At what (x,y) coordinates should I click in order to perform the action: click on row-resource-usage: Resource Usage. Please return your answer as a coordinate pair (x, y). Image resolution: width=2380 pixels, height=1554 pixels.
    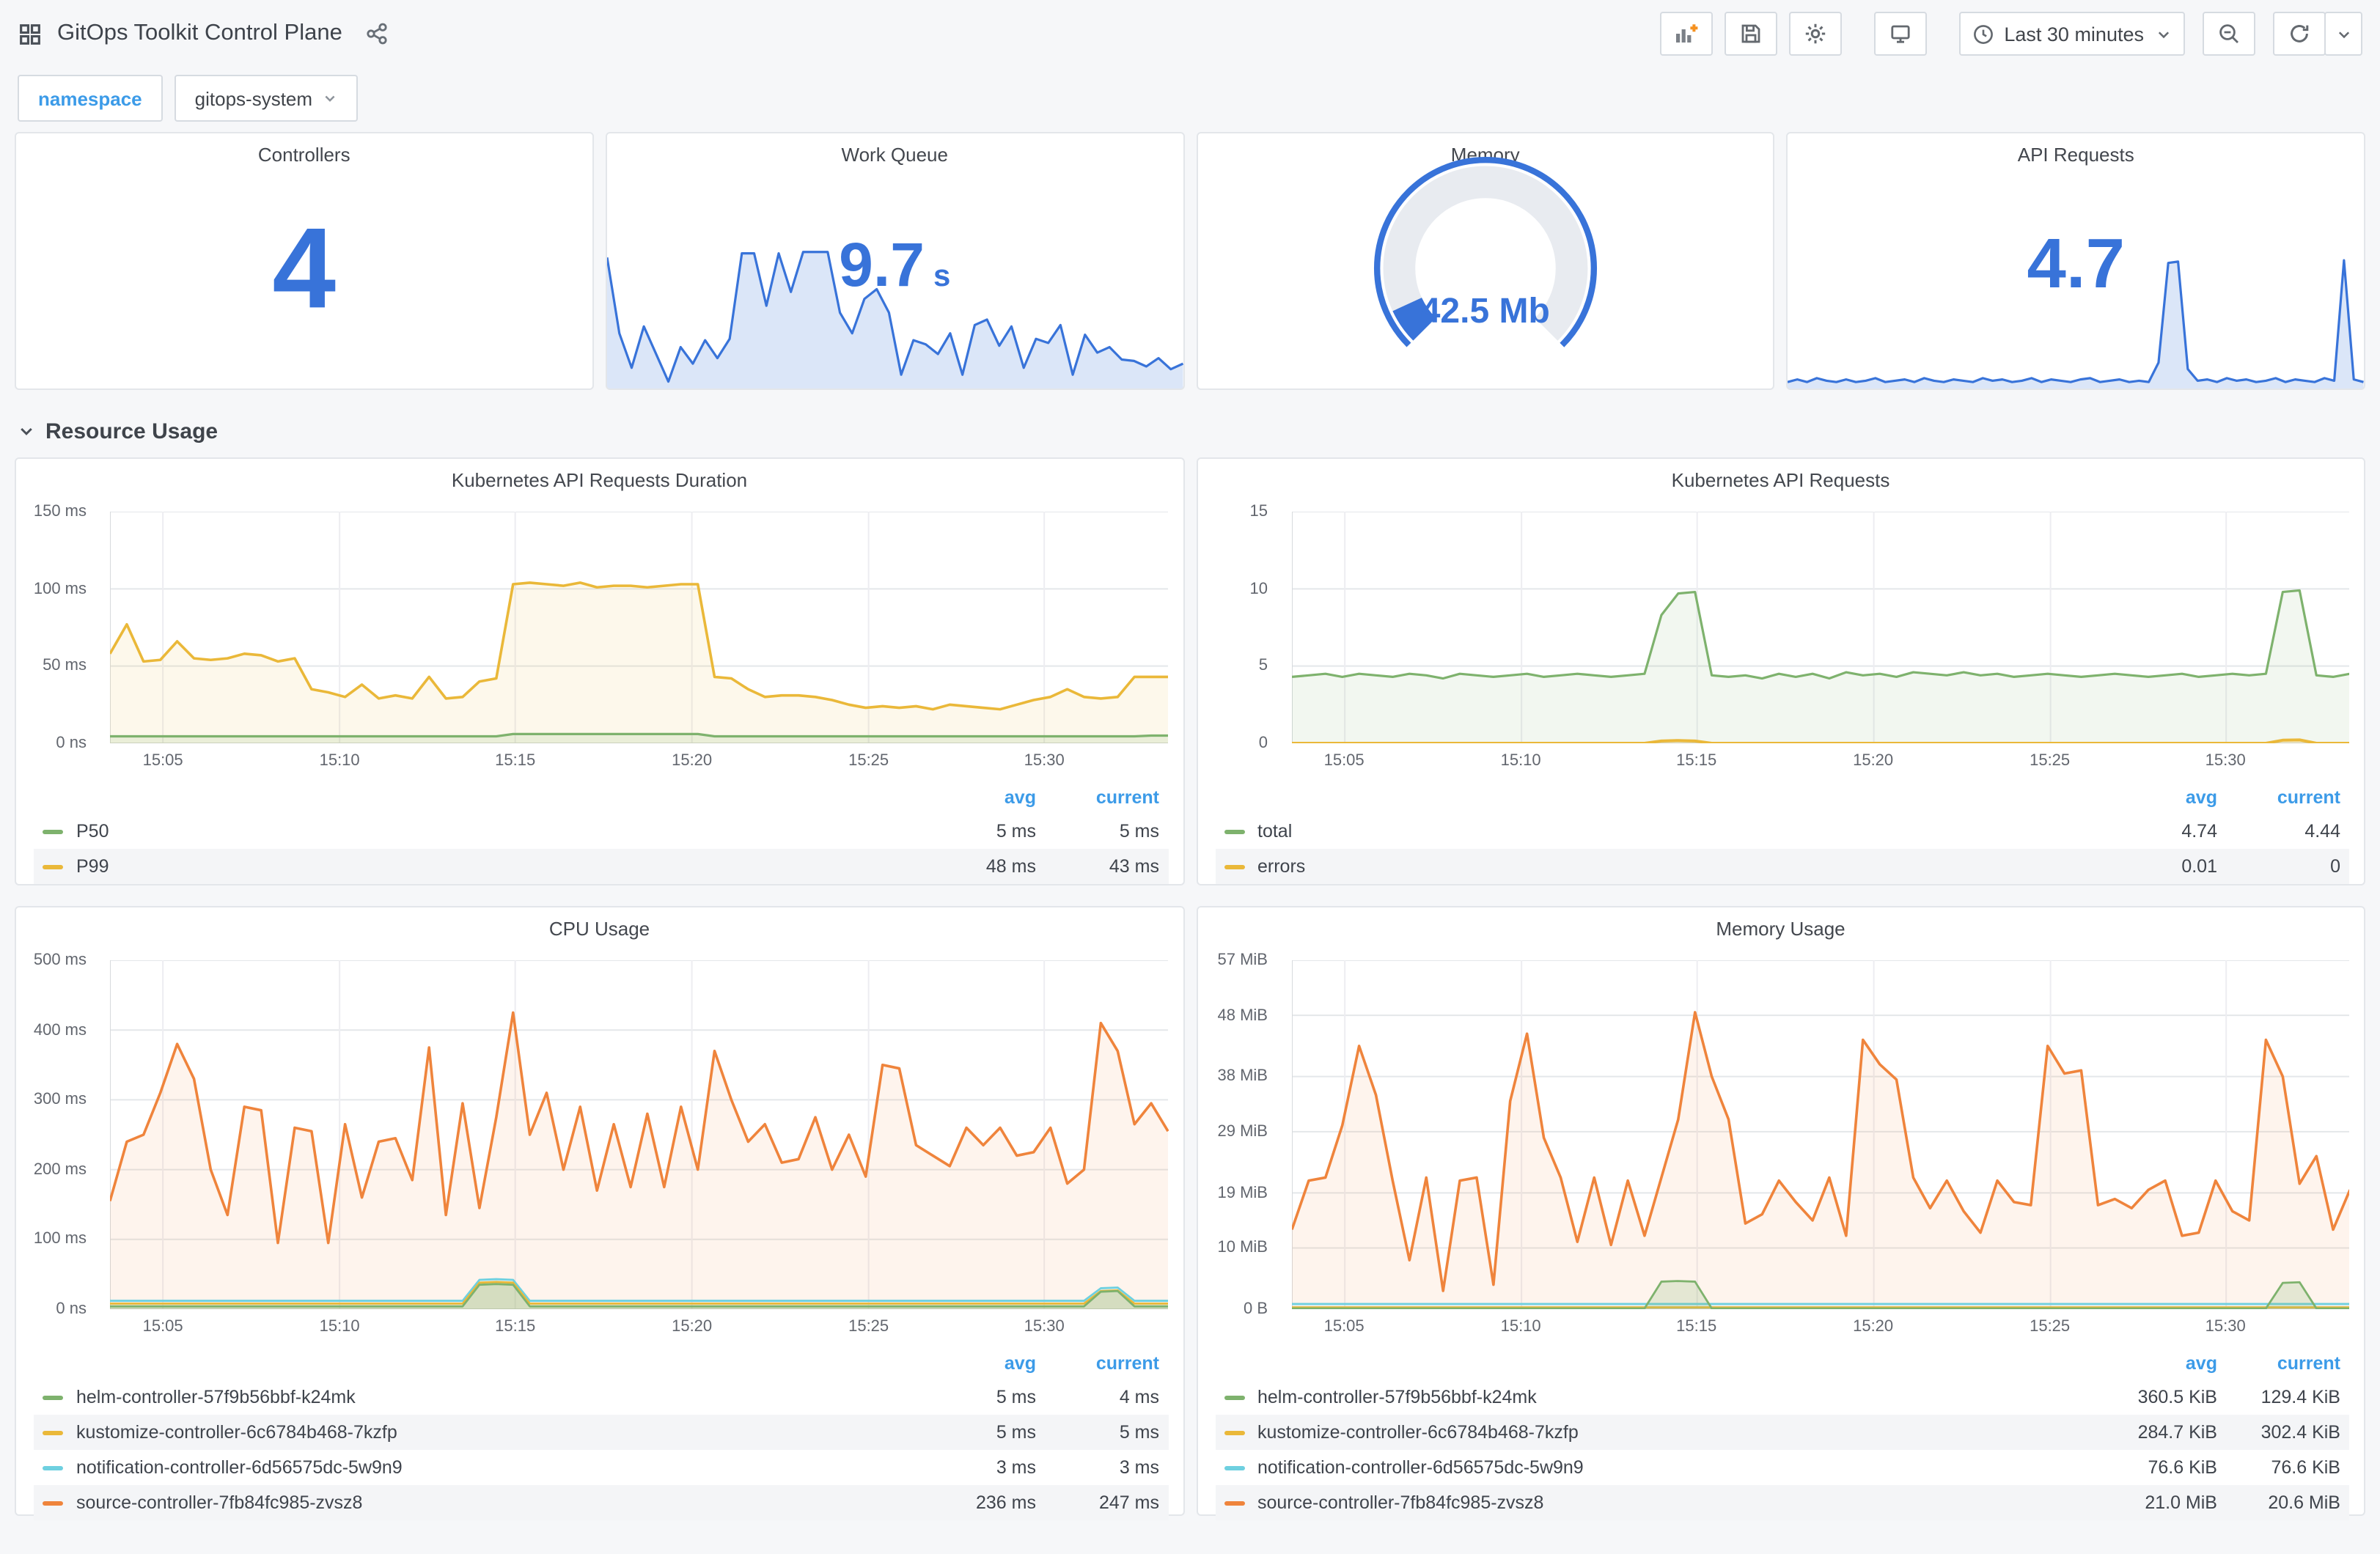
    Looking at the image, I should click on (1190, 431).